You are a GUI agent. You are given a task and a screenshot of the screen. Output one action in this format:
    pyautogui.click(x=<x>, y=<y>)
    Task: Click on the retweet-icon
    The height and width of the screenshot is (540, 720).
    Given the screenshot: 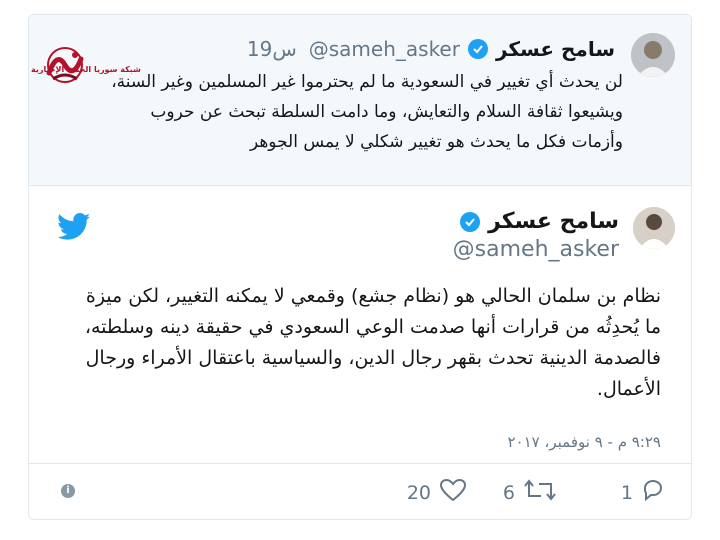 What is the action you would take?
    pyautogui.click(x=540, y=492)
    